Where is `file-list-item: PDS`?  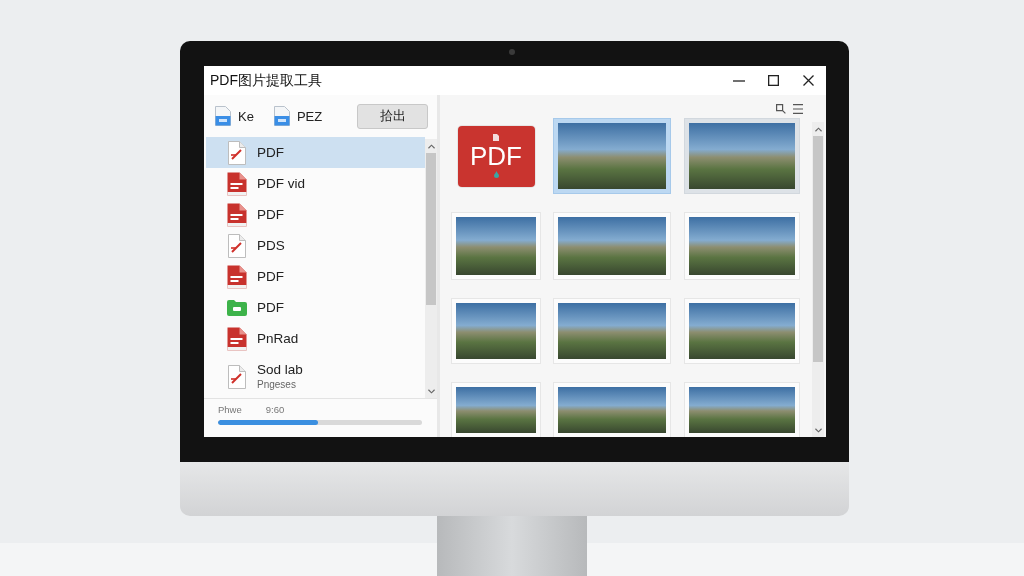
file-list-item: PDS is located at coordinates (315, 245).